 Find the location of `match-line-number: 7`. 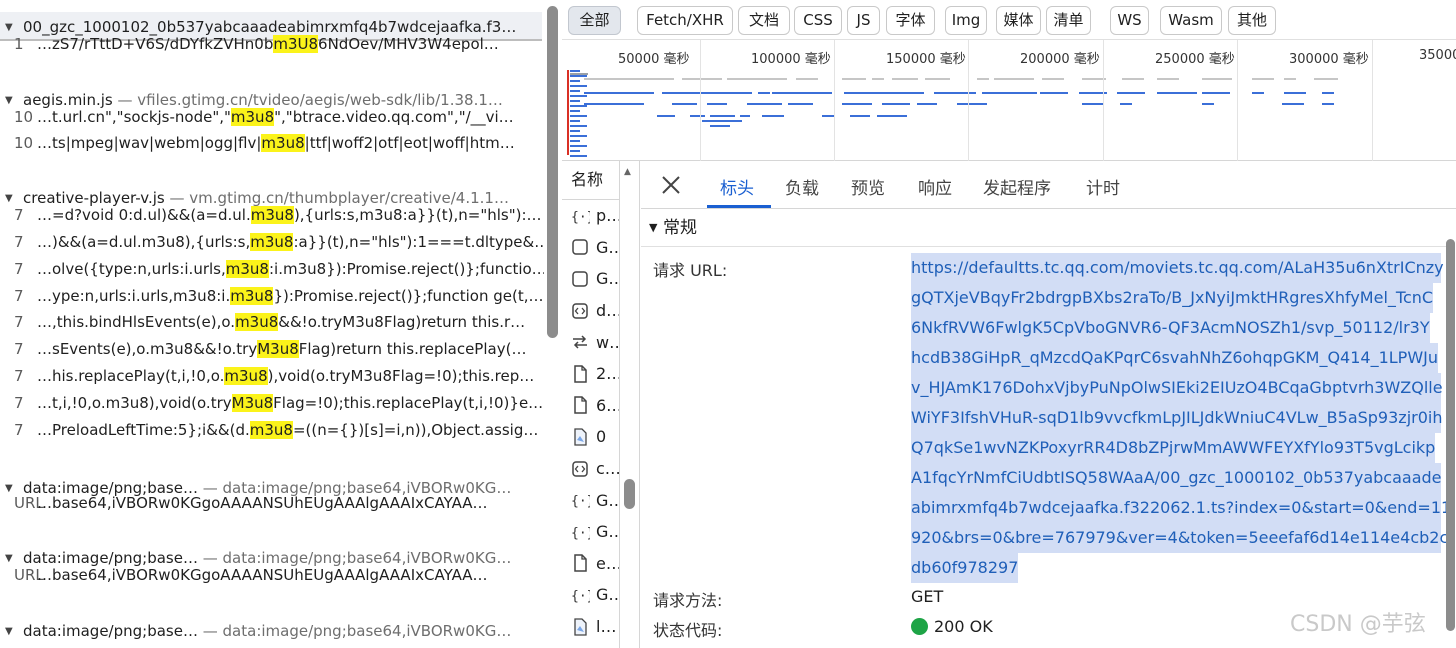

match-line-number: 7 is located at coordinates (19, 403).